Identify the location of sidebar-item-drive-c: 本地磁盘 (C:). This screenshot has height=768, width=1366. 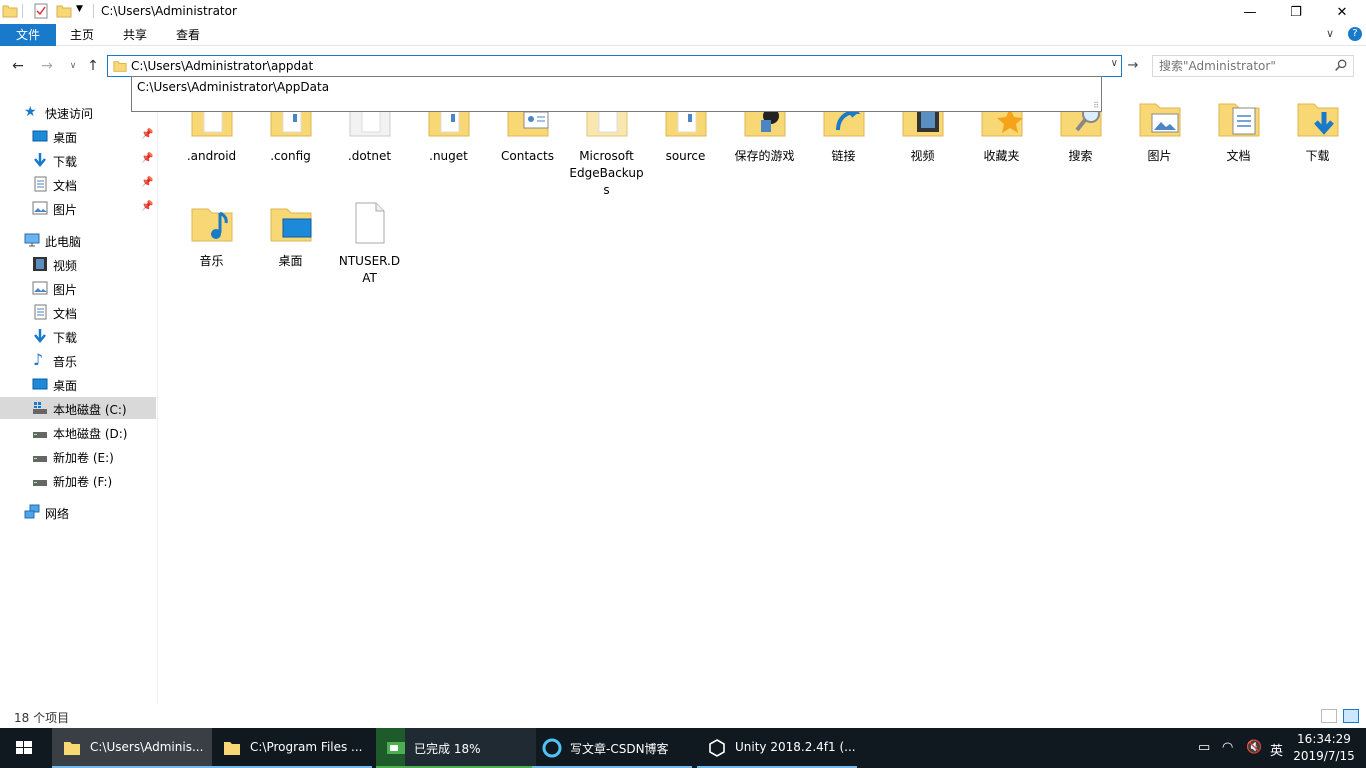
(78, 408).